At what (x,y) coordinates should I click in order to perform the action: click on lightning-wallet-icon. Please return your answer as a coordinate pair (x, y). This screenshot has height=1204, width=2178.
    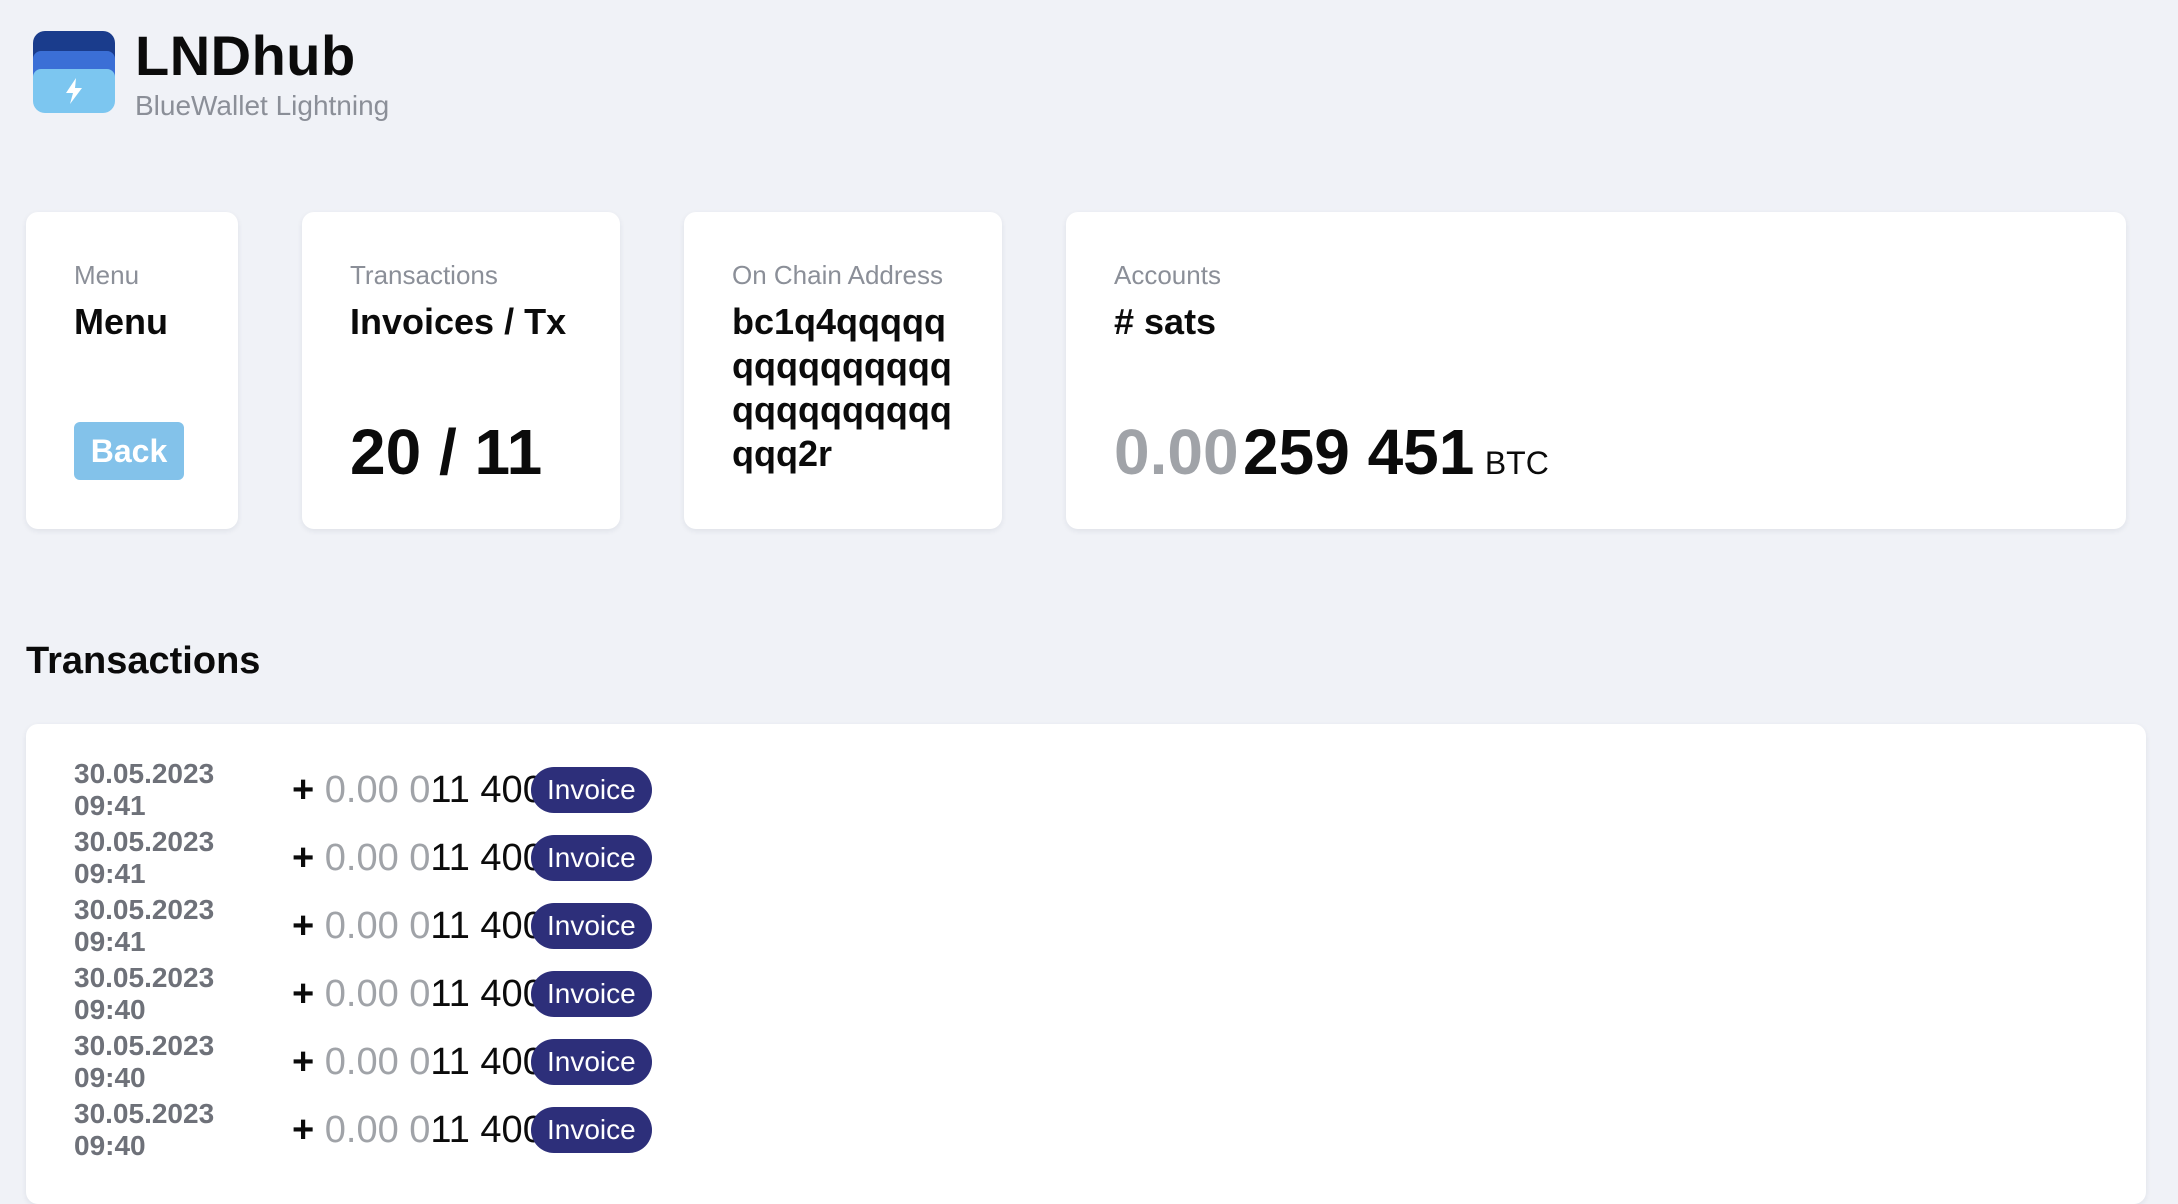
    Looking at the image, I should click on (74, 71).